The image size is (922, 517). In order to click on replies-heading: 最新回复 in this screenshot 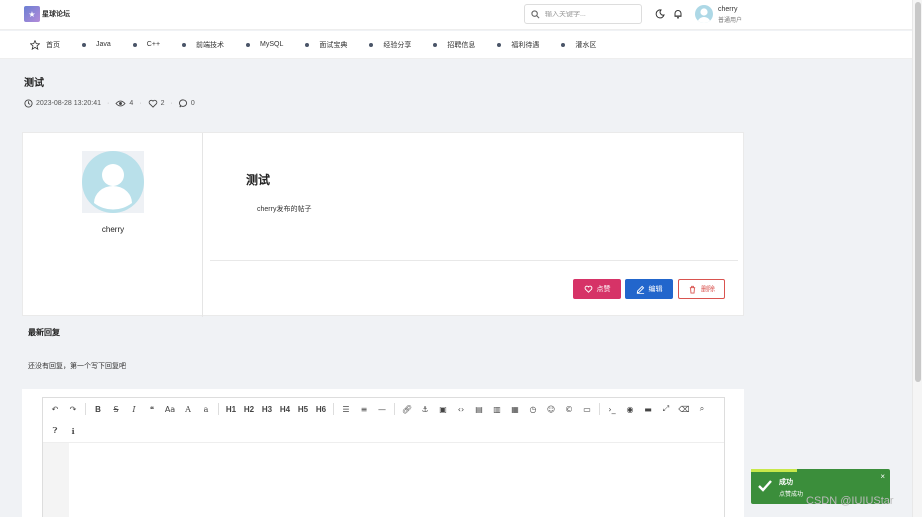, I will do `click(44, 332)`.